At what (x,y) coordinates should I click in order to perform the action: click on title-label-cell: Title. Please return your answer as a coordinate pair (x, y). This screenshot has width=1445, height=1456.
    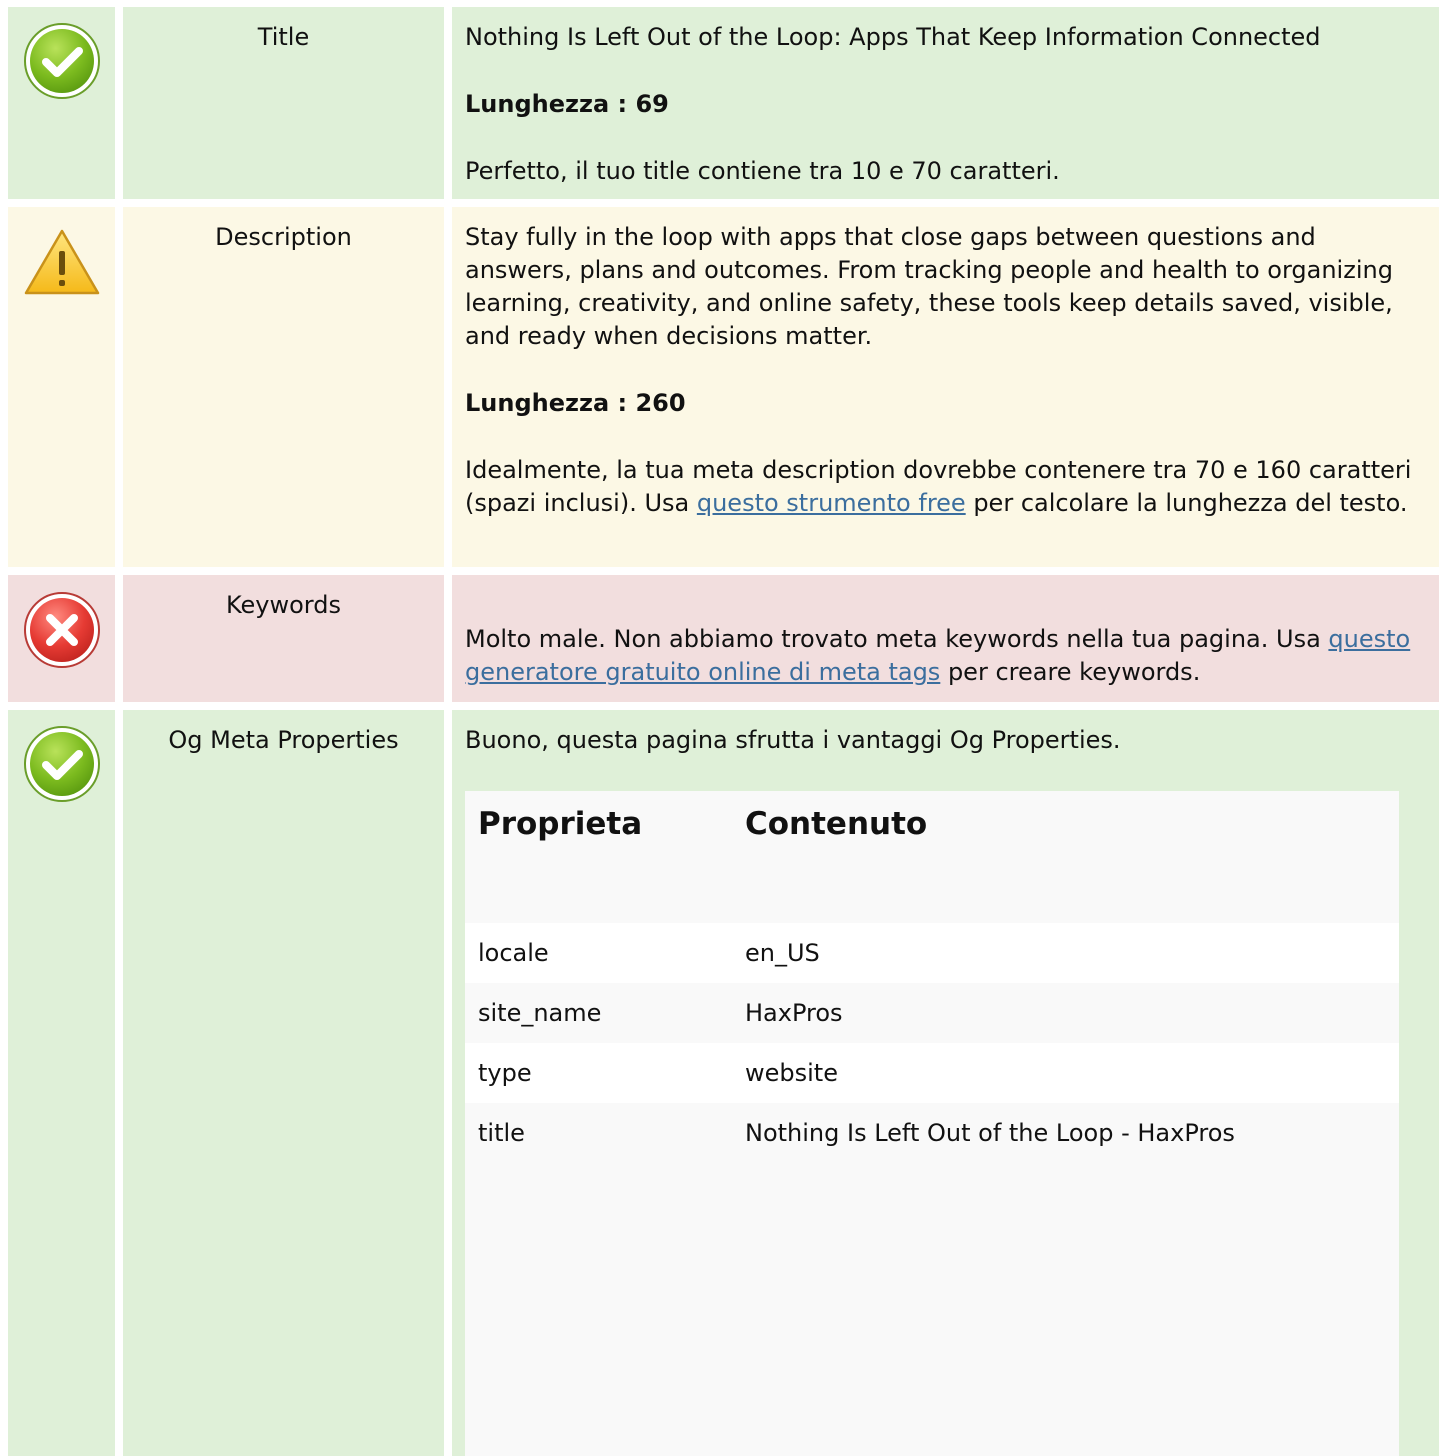
    Looking at the image, I should click on (283, 103).